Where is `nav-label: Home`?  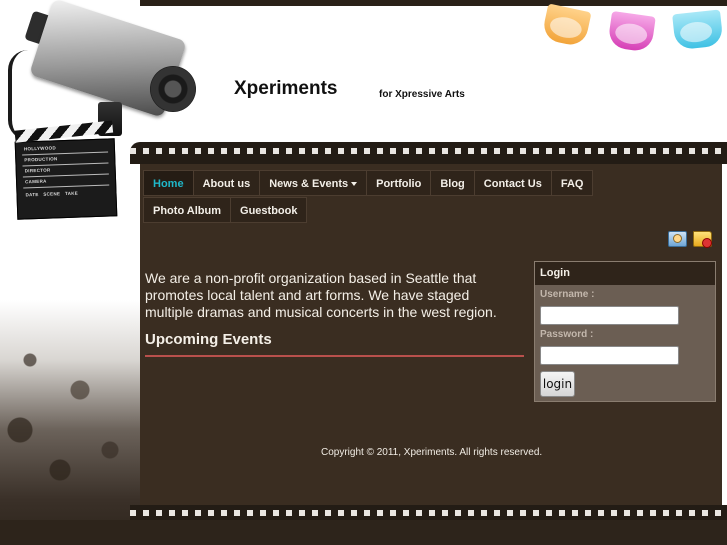
nav-label: Home is located at coordinates (168, 184).